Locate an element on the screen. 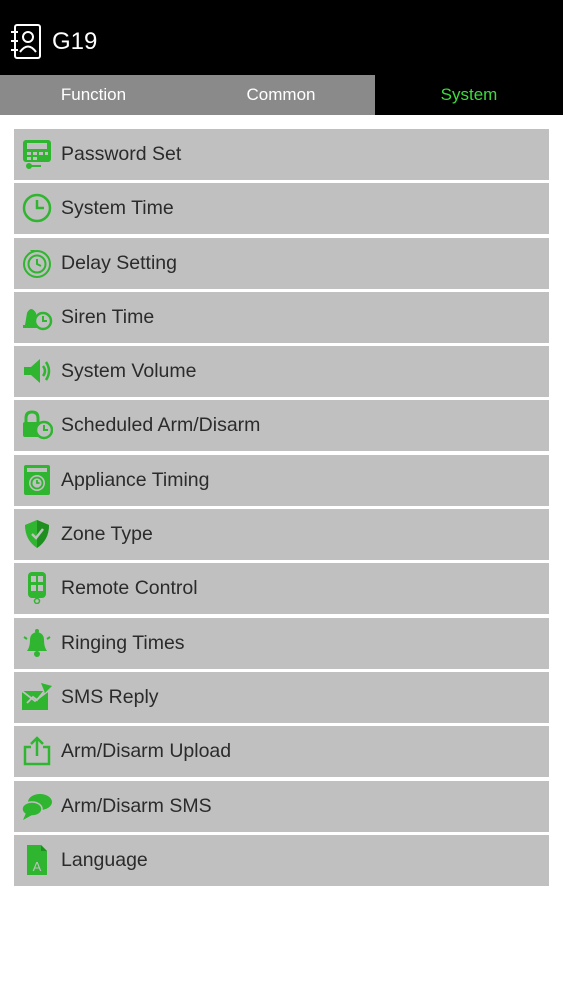  speaker-icon is located at coordinates (37, 371).